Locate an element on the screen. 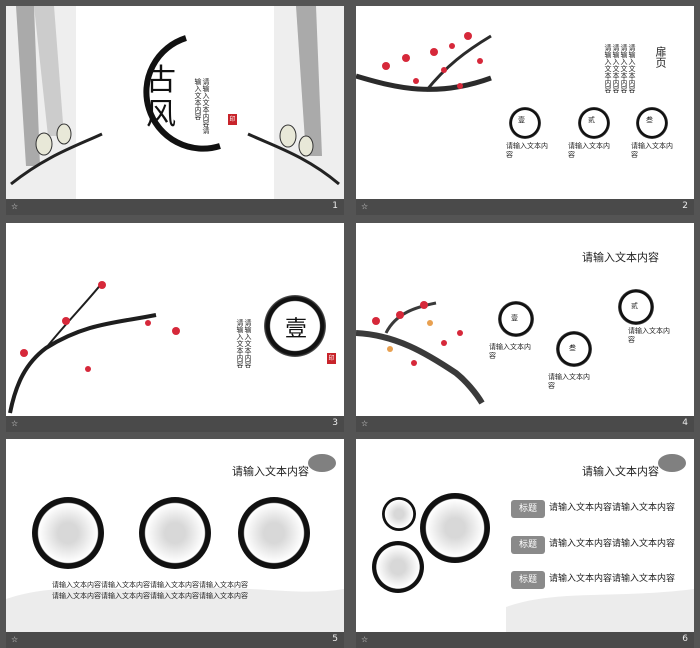  slide-number: 2 is located at coordinates (685, 206).